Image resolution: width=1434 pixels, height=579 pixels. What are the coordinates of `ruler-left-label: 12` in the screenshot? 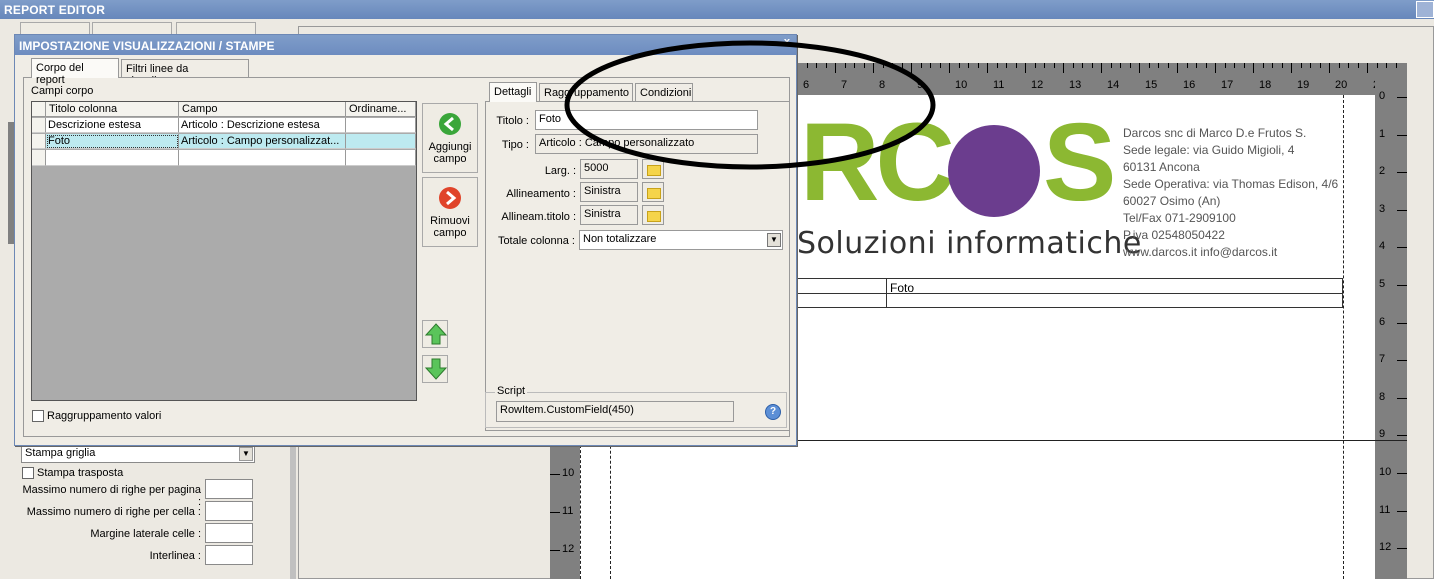 It's located at (568, 549).